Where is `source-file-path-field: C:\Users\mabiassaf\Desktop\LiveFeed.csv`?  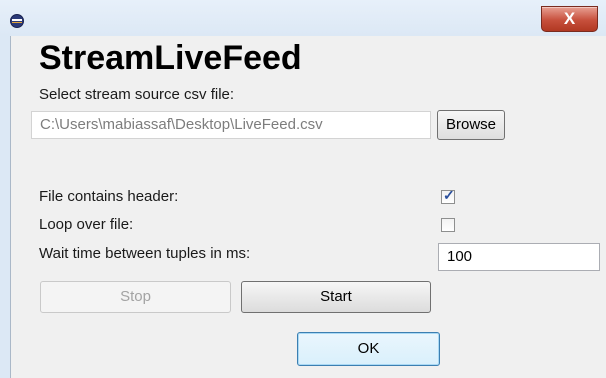
source-file-path-field: C:\Users\mabiassaf\Desktop\LiveFeed.csv is located at coordinates (231, 125).